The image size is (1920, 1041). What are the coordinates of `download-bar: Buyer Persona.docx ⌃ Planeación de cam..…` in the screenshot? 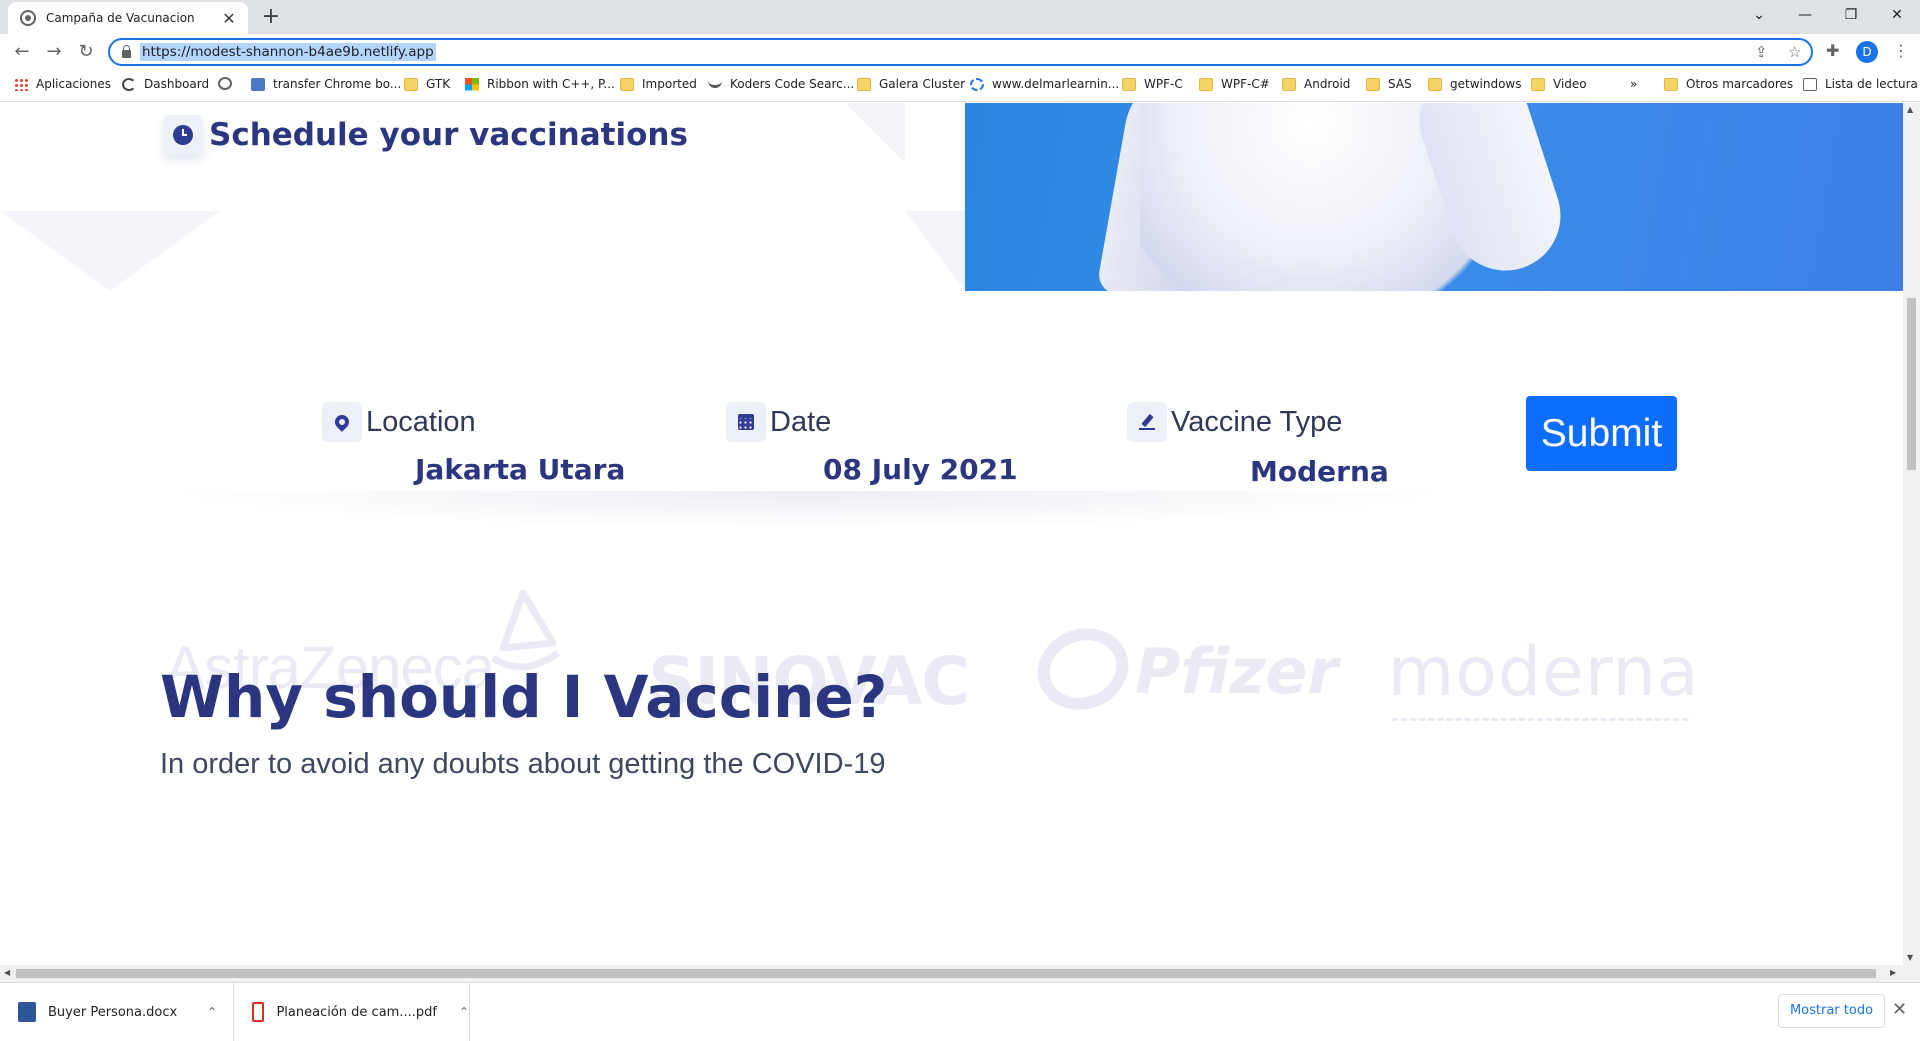 It's located at (960, 1011).